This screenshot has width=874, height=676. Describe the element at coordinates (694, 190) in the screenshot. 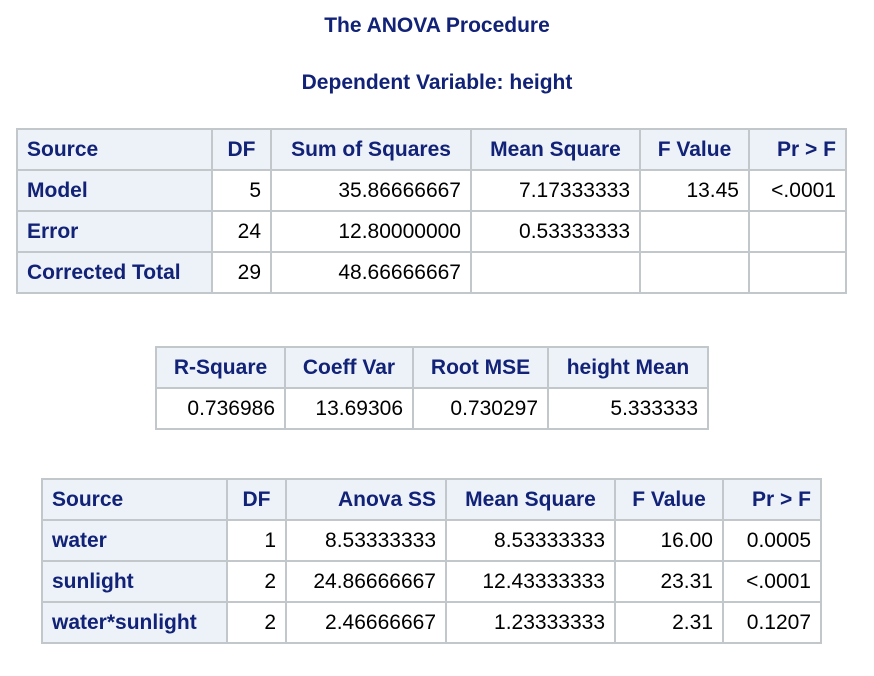

I see `cell: 13.45` at that location.